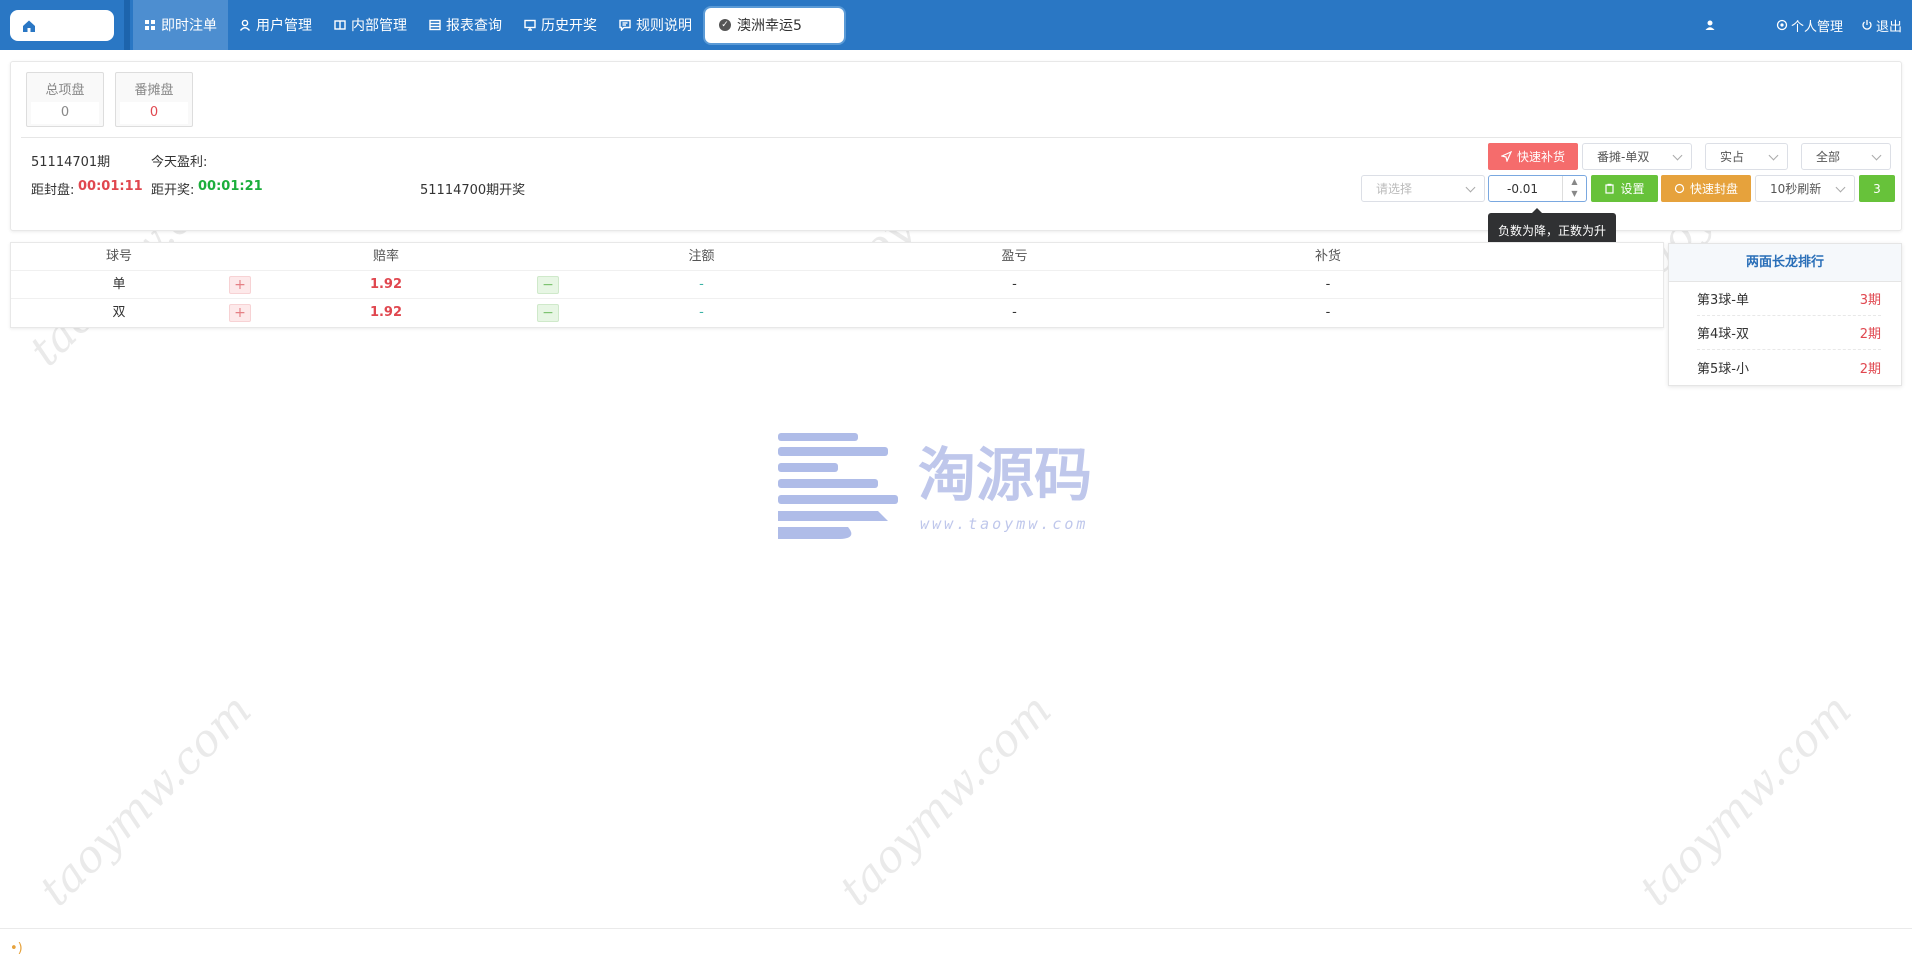 The image size is (1912, 966). Describe the element at coordinates (961, 137) in the screenshot. I see `divider` at that location.